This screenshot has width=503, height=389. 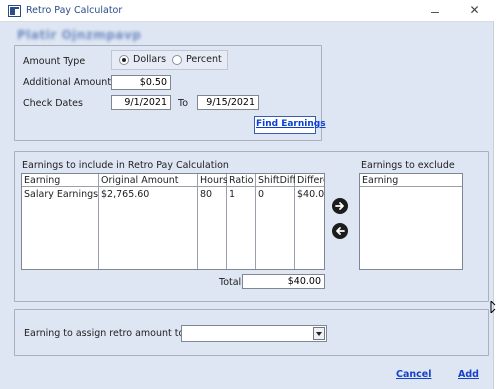 I want to click on cell-original-amount: $2,765.60, so click(x=125, y=194).